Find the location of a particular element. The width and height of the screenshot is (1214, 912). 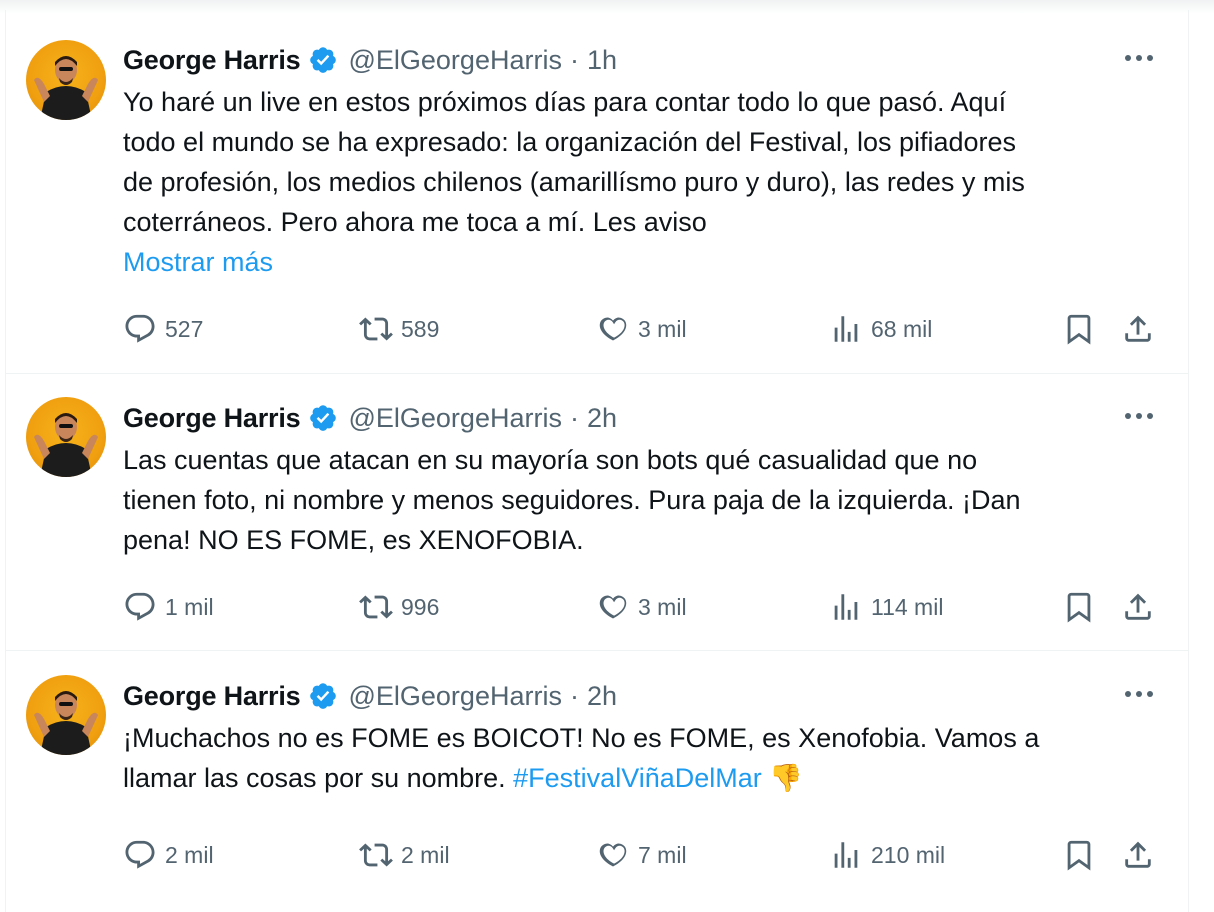

views-count: 210 mil is located at coordinates (908, 854).